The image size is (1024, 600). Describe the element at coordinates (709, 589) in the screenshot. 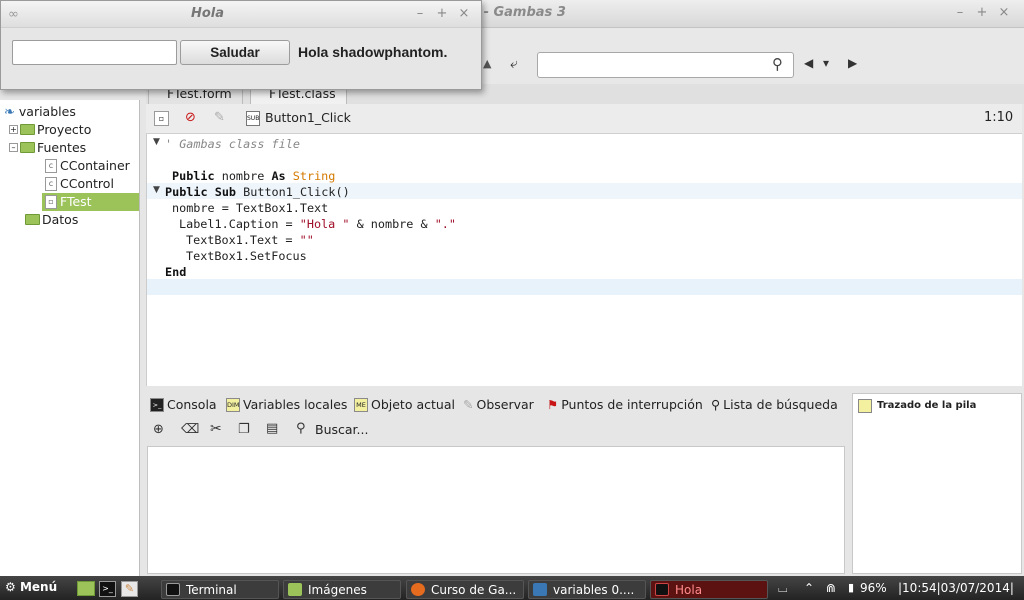

I see `task-hola: Hola` at that location.